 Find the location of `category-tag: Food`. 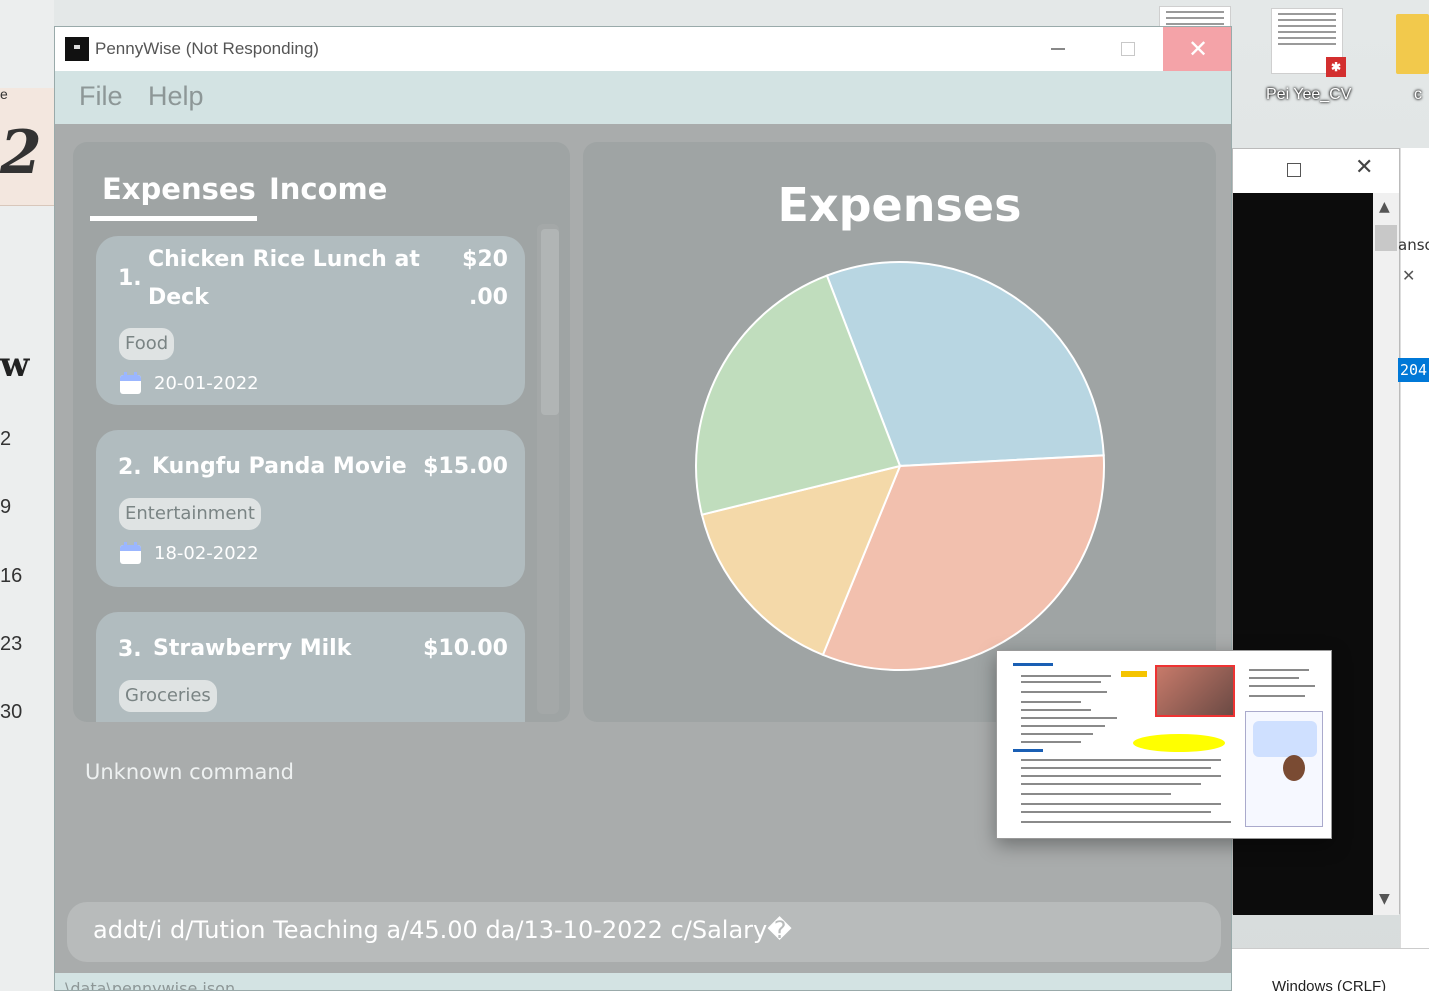

category-tag: Food is located at coordinates (147, 344).